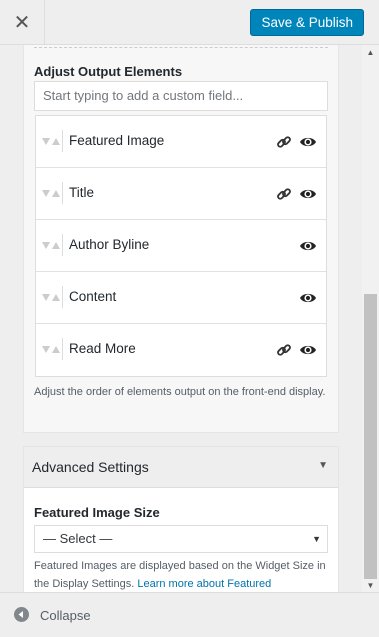  Describe the element at coordinates (370, 436) in the screenshot. I see `scrollbar-thumb` at that location.